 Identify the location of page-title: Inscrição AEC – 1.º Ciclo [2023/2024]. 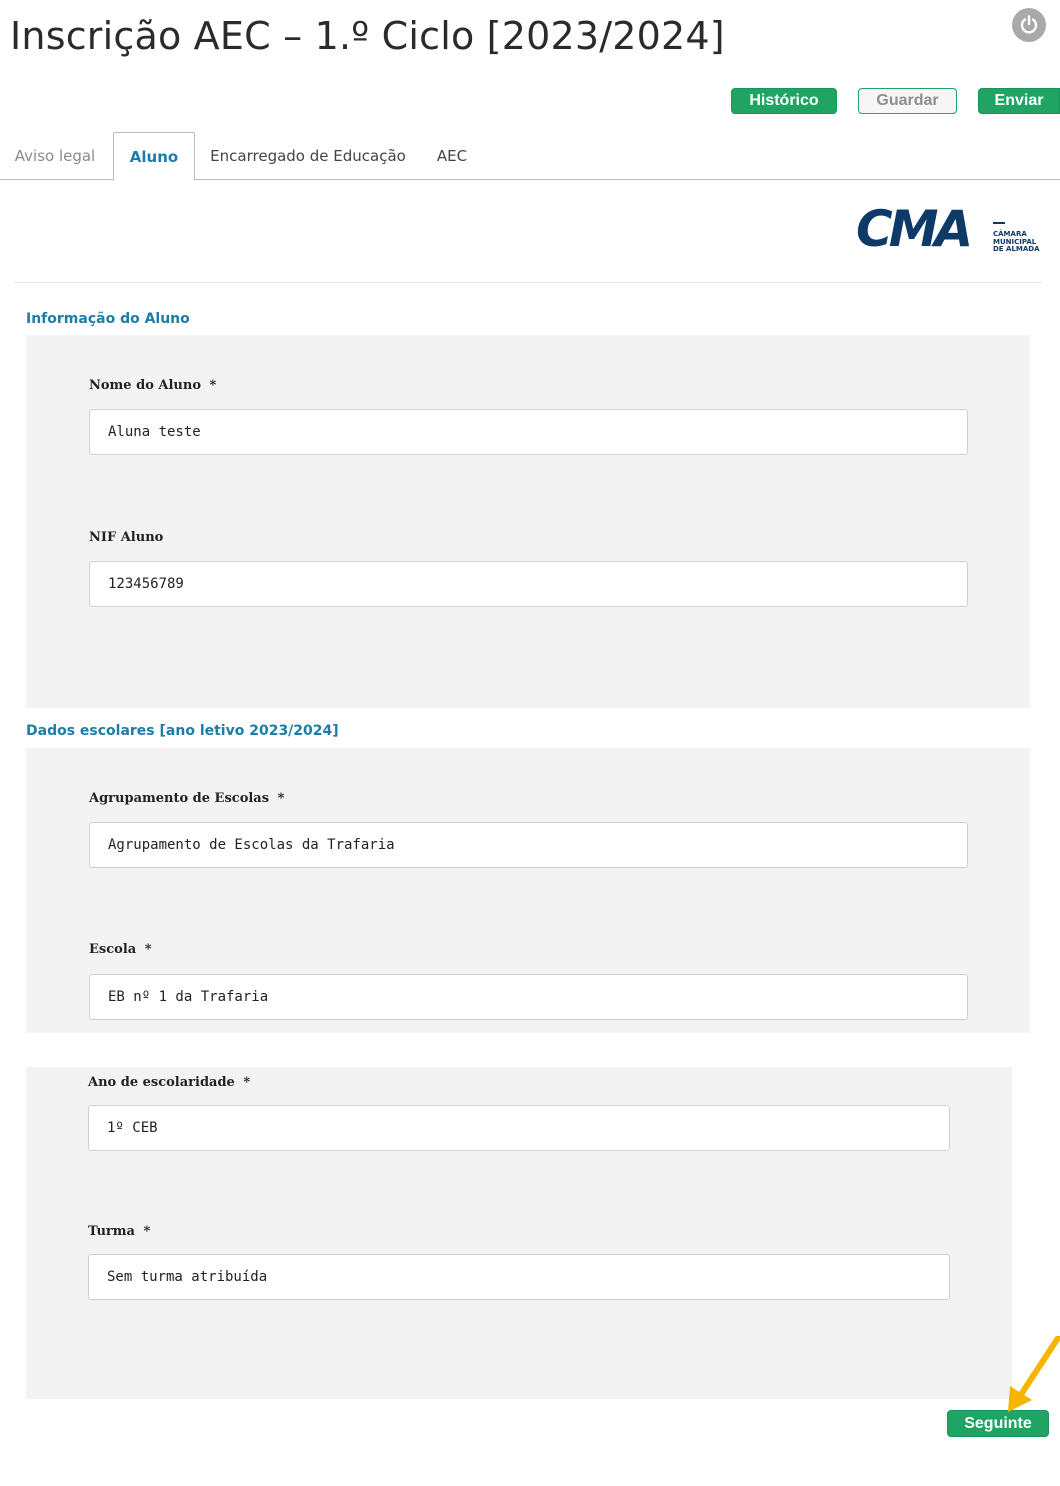
(367, 36).